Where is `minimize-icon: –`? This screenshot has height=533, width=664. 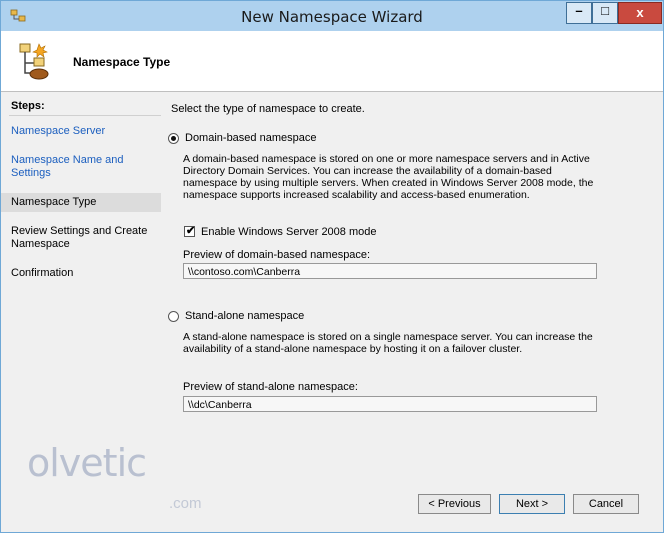 minimize-icon: – is located at coordinates (579, 10).